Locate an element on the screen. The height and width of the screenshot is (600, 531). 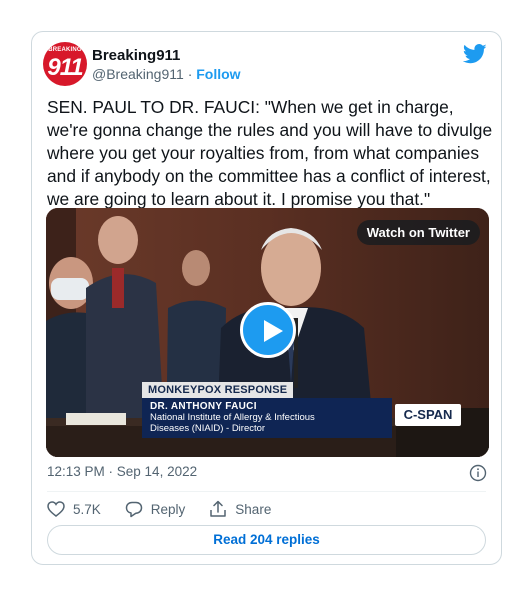
chyron-title-line2: Diseases (NIAID) - Director is located at coordinates (208, 428).